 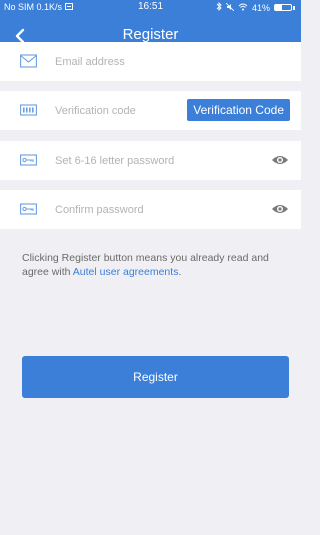 I want to click on battery-fill, so click(x=278, y=7).